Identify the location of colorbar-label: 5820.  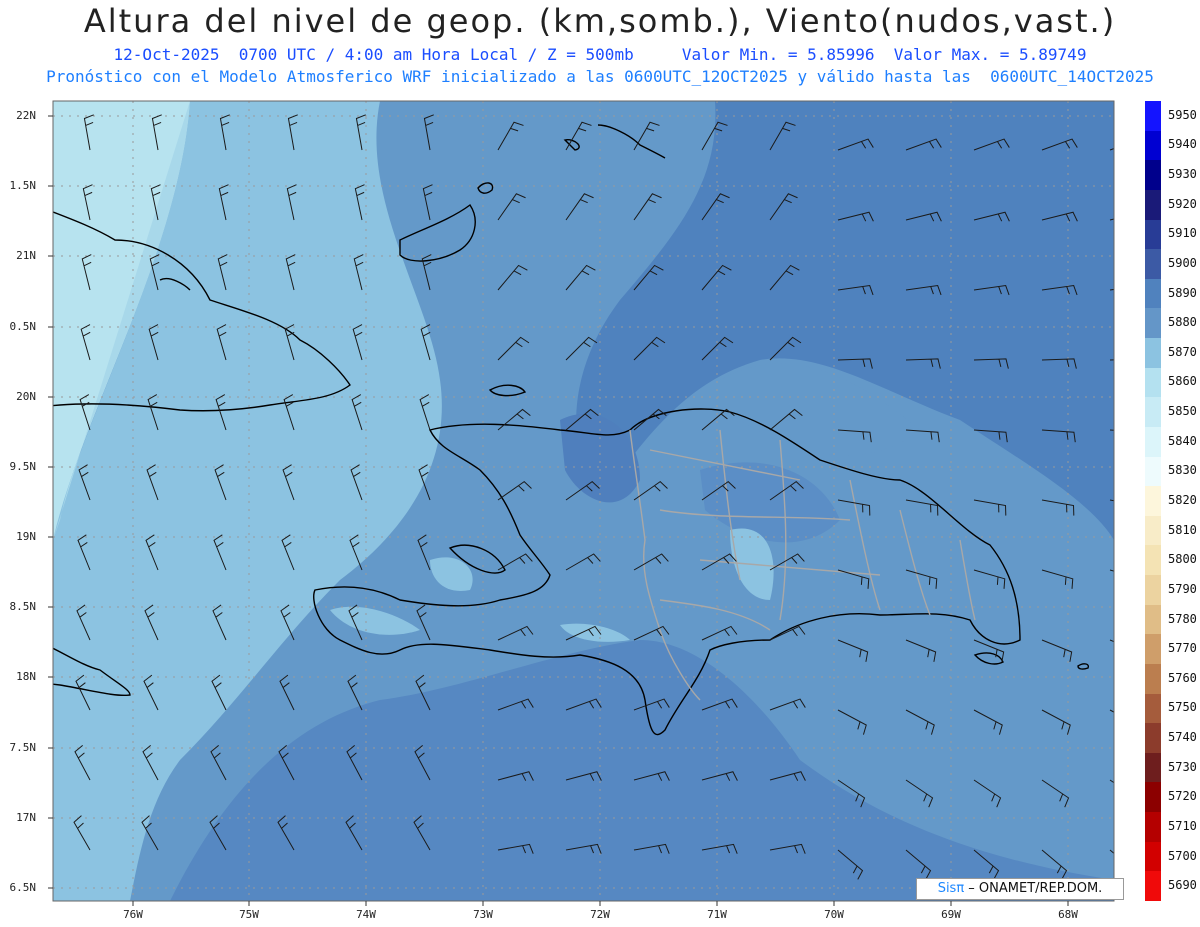
(1182, 500).